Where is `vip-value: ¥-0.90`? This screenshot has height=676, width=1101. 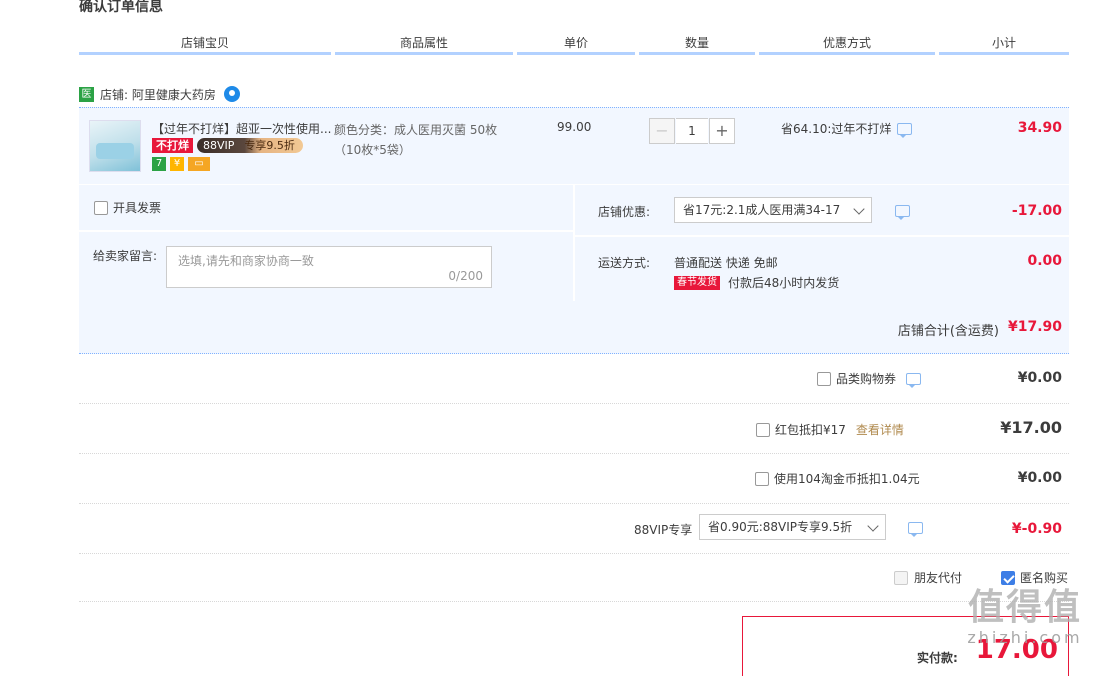 vip-value: ¥-0.90 is located at coordinates (1036, 529).